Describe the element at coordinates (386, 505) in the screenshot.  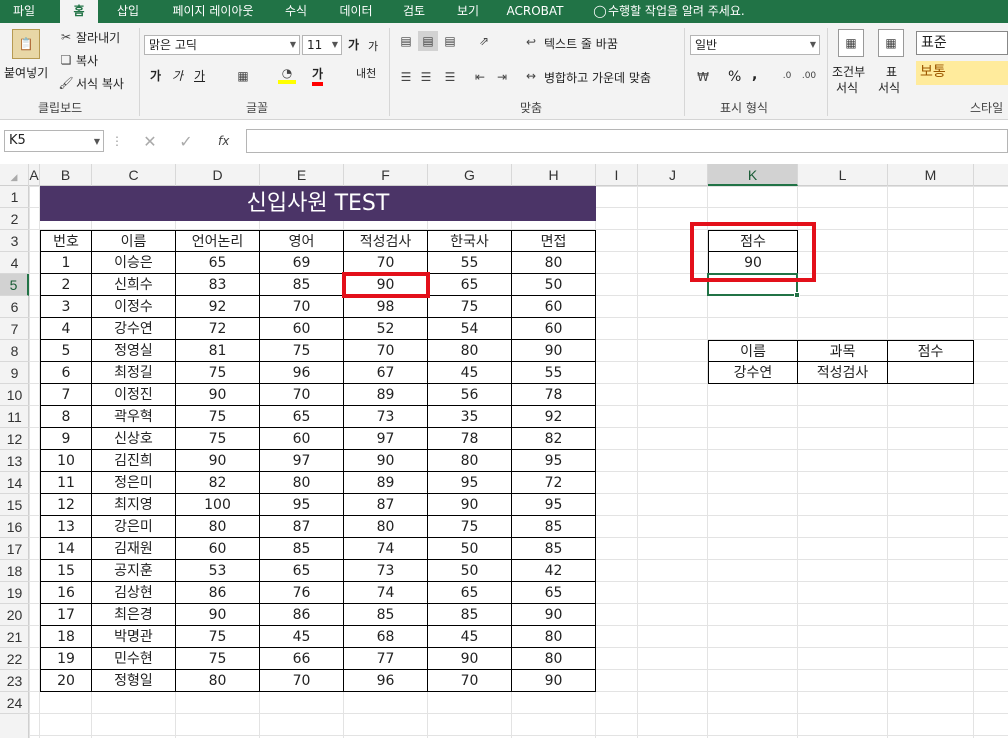
I see `table-cell: 87` at that location.